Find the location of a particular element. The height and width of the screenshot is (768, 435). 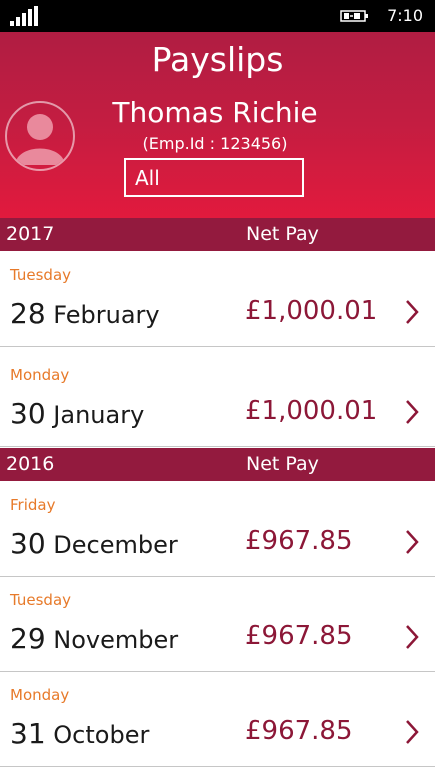

payslip-row: Tuesday 28 February £1,000.01 is located at coordinates (217, 300).